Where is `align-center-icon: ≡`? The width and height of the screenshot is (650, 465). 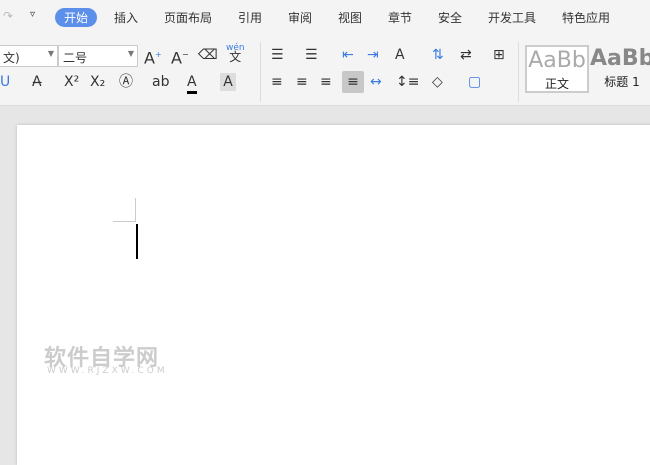
align-center-icon: ≡ is located at coordinates (302, 82).